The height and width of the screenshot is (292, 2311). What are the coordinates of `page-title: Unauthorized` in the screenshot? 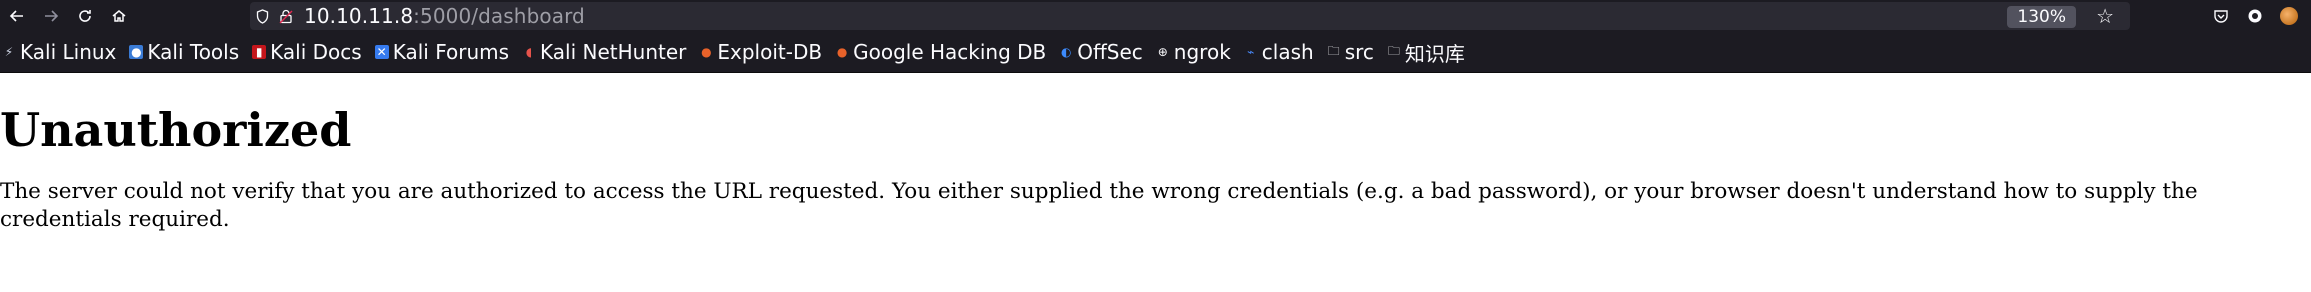 It's located at (176, 130).